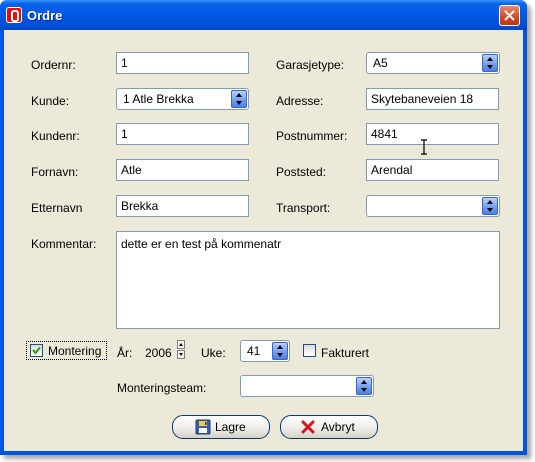 The width and height of the screenshot is (535, 462). Describe the element at coordinates (338, 427) in the screenshot. I see `avbryt-button-label: Avbryt` at that location.